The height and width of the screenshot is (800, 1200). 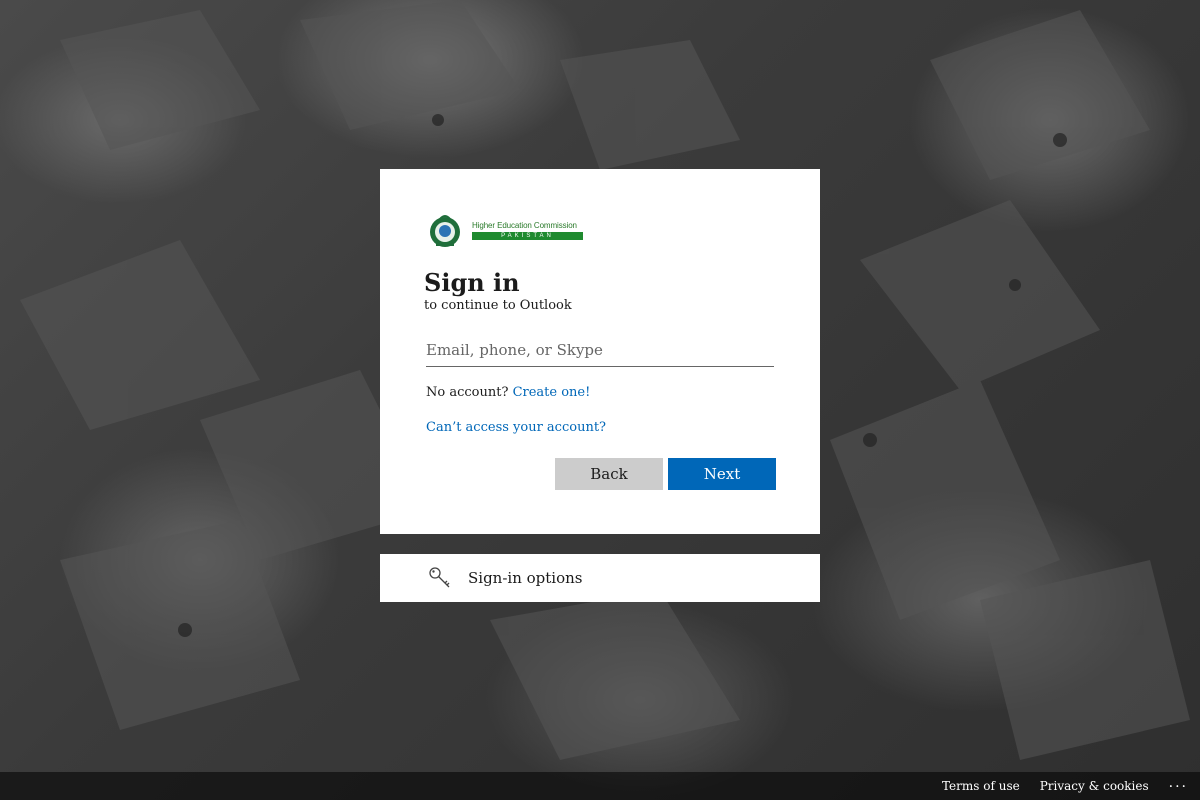 I want to click on action-buttons: Back Next, so click(x=665, y=474).